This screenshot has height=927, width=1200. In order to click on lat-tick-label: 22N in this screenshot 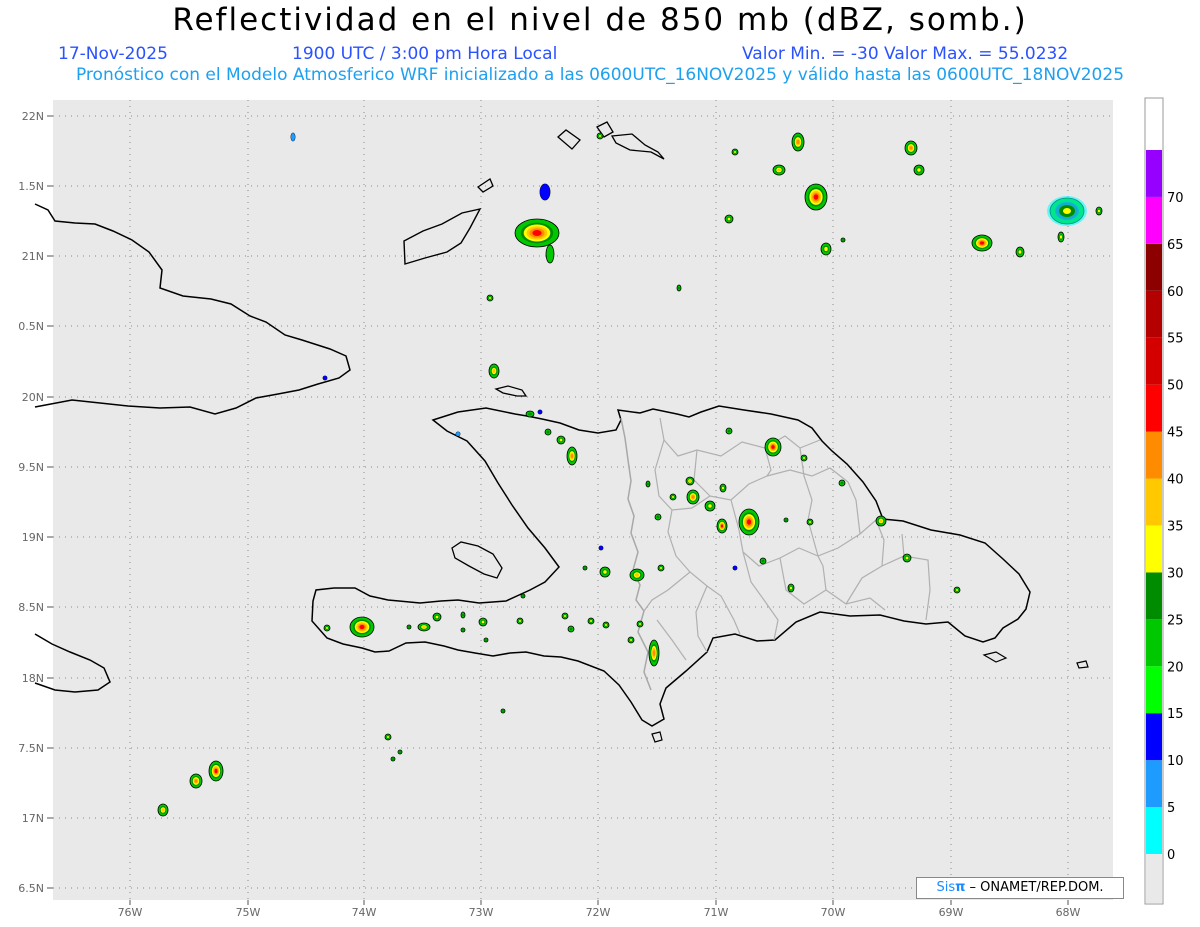, I will do `click(33, 116)`.